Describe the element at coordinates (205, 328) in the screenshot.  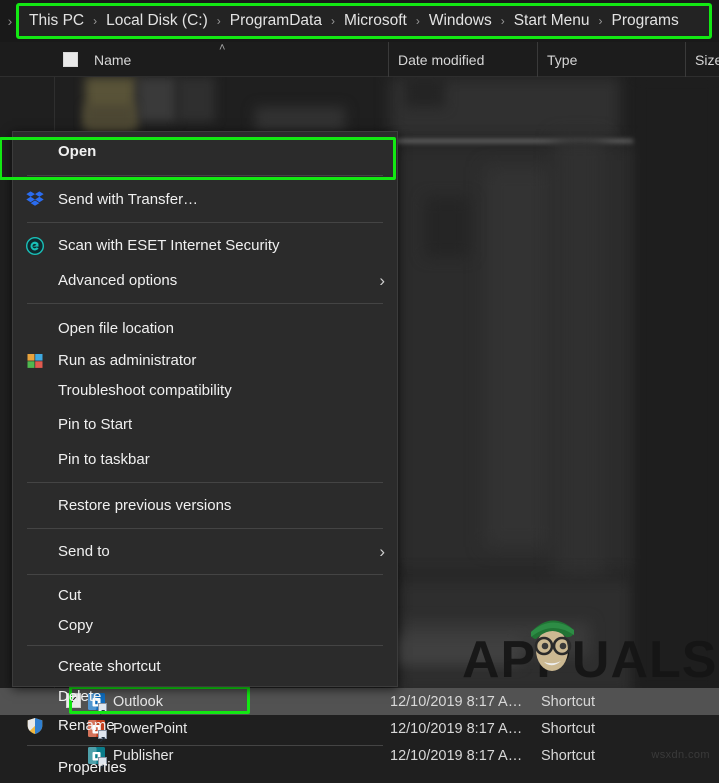
I see `menu-item-open-file-location: Open file location` at that location.